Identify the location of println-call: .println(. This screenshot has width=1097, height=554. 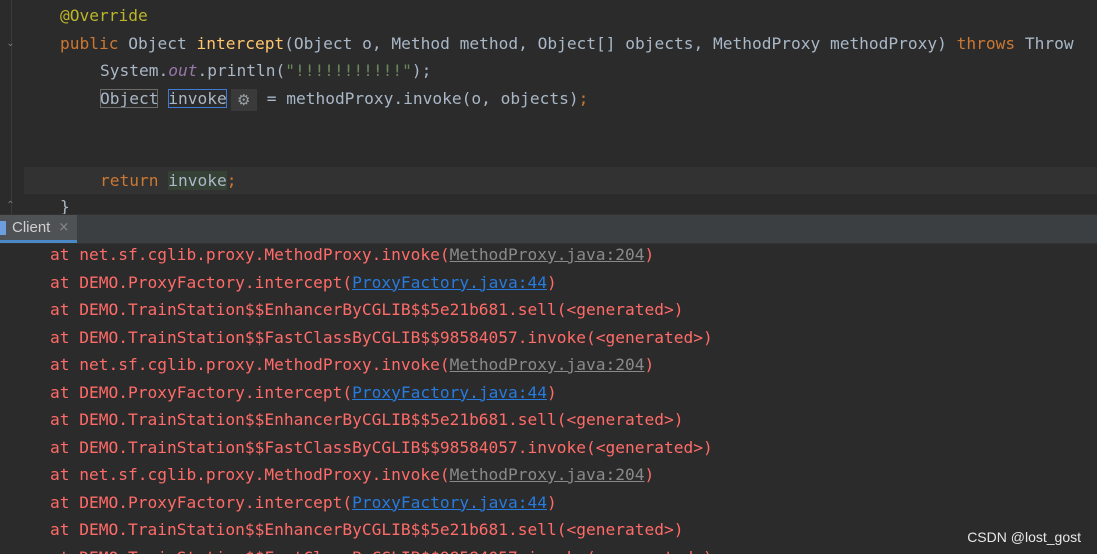
(241, 70).